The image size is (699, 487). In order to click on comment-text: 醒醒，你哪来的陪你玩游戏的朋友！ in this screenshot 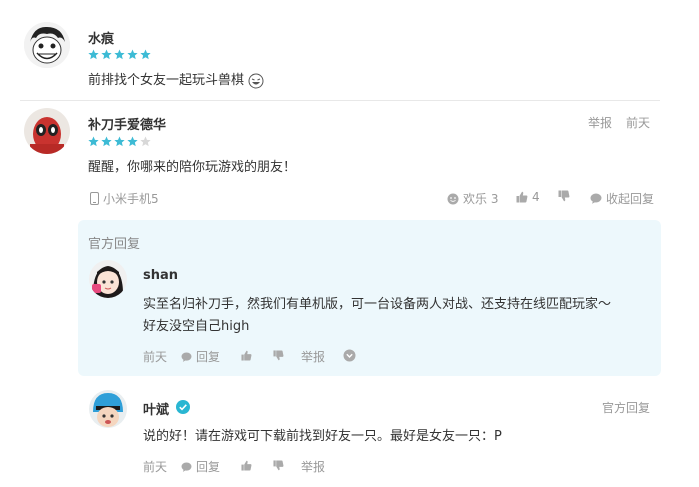, I will do `click(192, 167)`.